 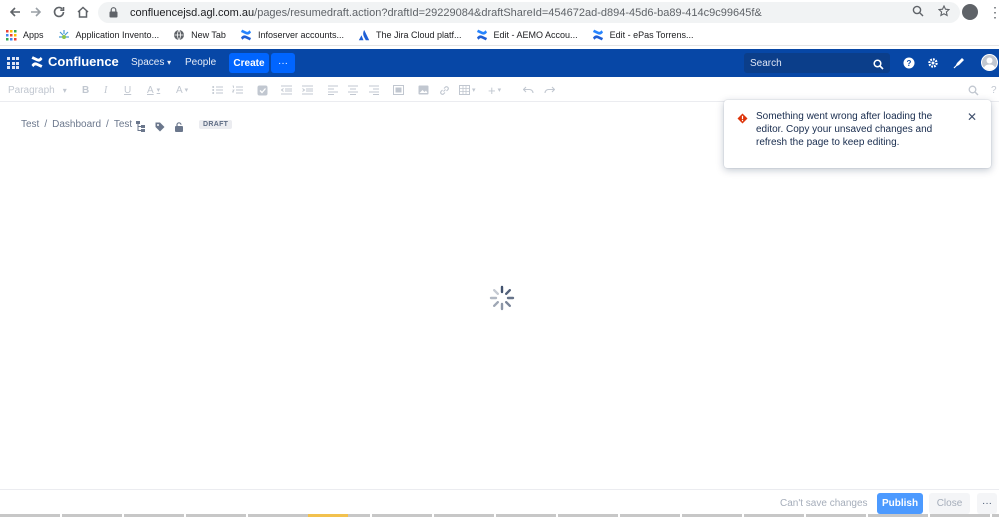 What do you see at coordinates (364, 35) in the screenshot?
I see `atlassian-icon` at bounding box center [364, 35].